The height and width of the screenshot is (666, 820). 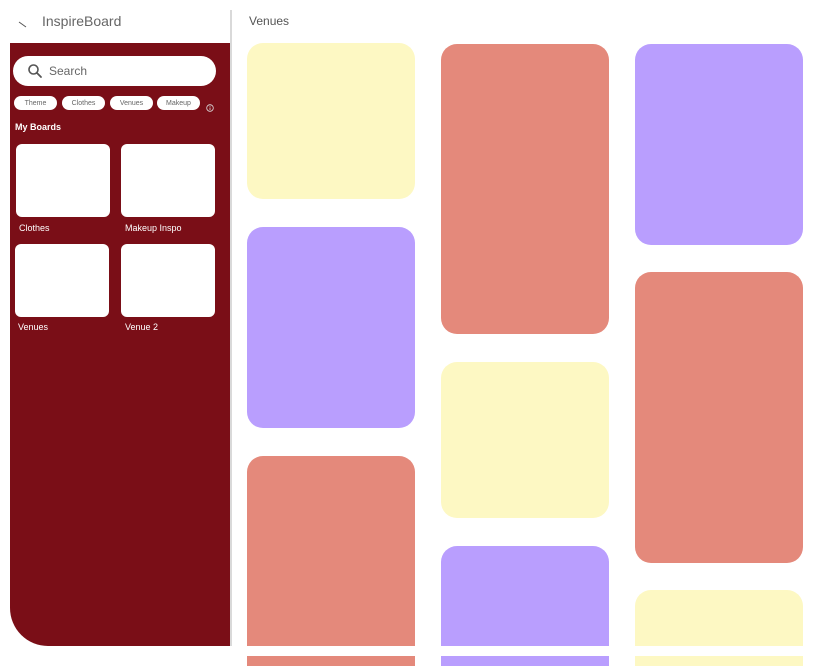 I want to click on my-boards-heading: My Boards, so click(x=38, y=127).